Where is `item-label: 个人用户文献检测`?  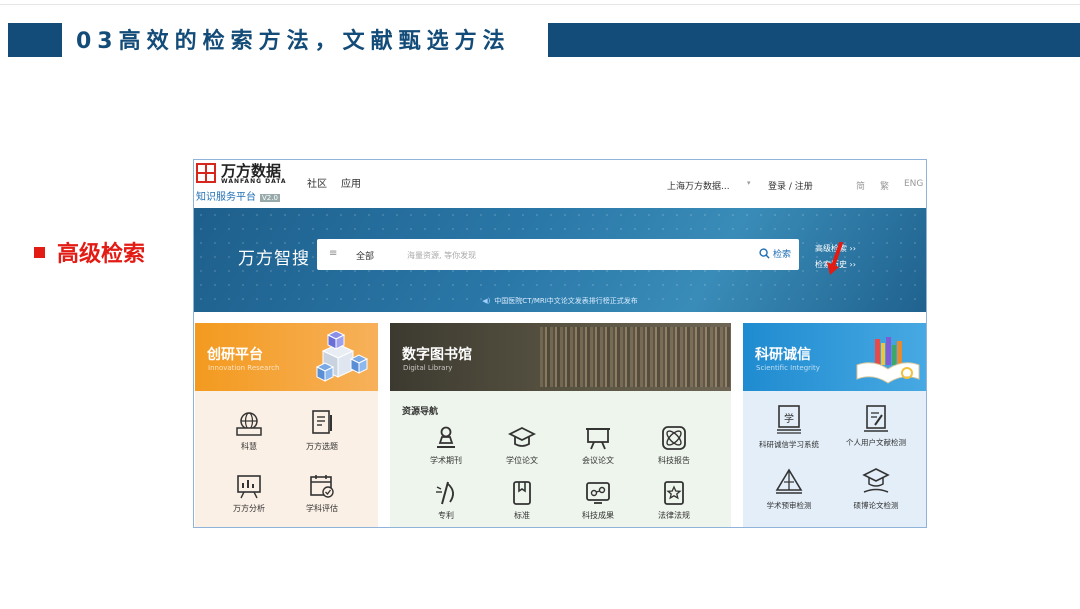
item-label: 个人用户文献检测 is located at coordinates (876, 442).